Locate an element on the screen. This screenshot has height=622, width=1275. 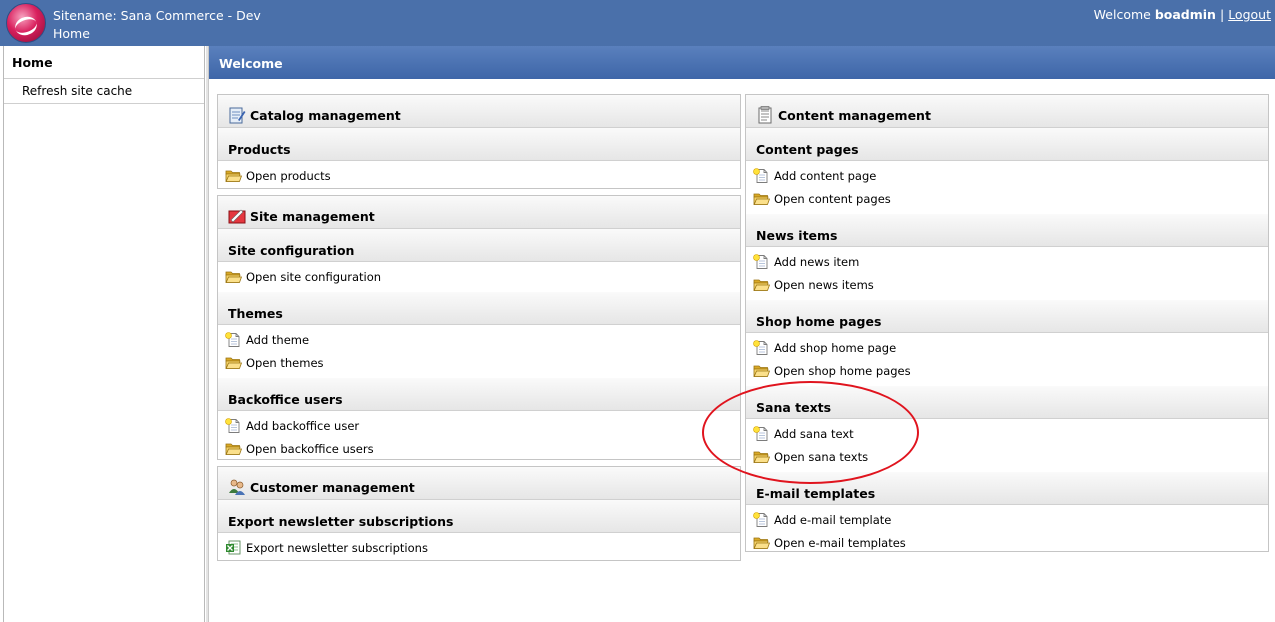
link-label: Add backoffice user is located at coordinates (303, 425).